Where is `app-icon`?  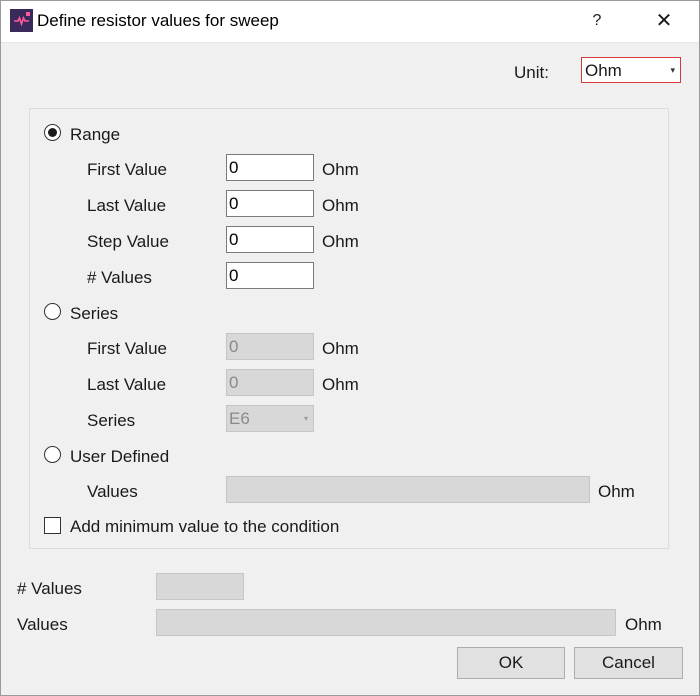 app-icon is located at coordinates (21, 20).